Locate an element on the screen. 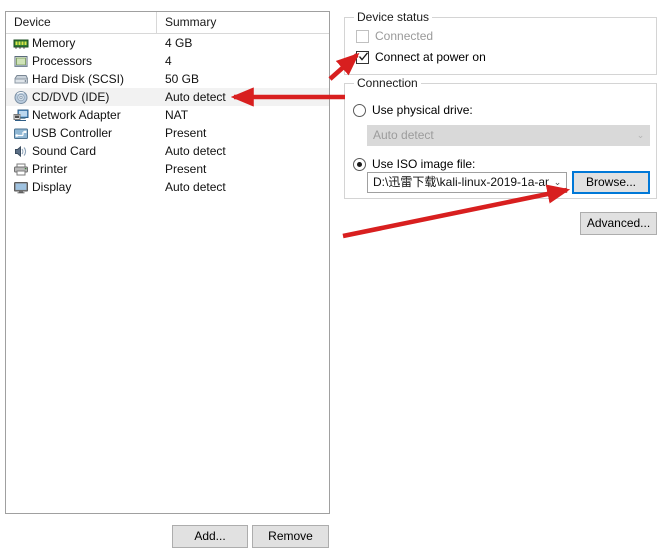 The width and height of the screenshot is (666, 556). checkmark-icon is located at coordinates (364, 56).